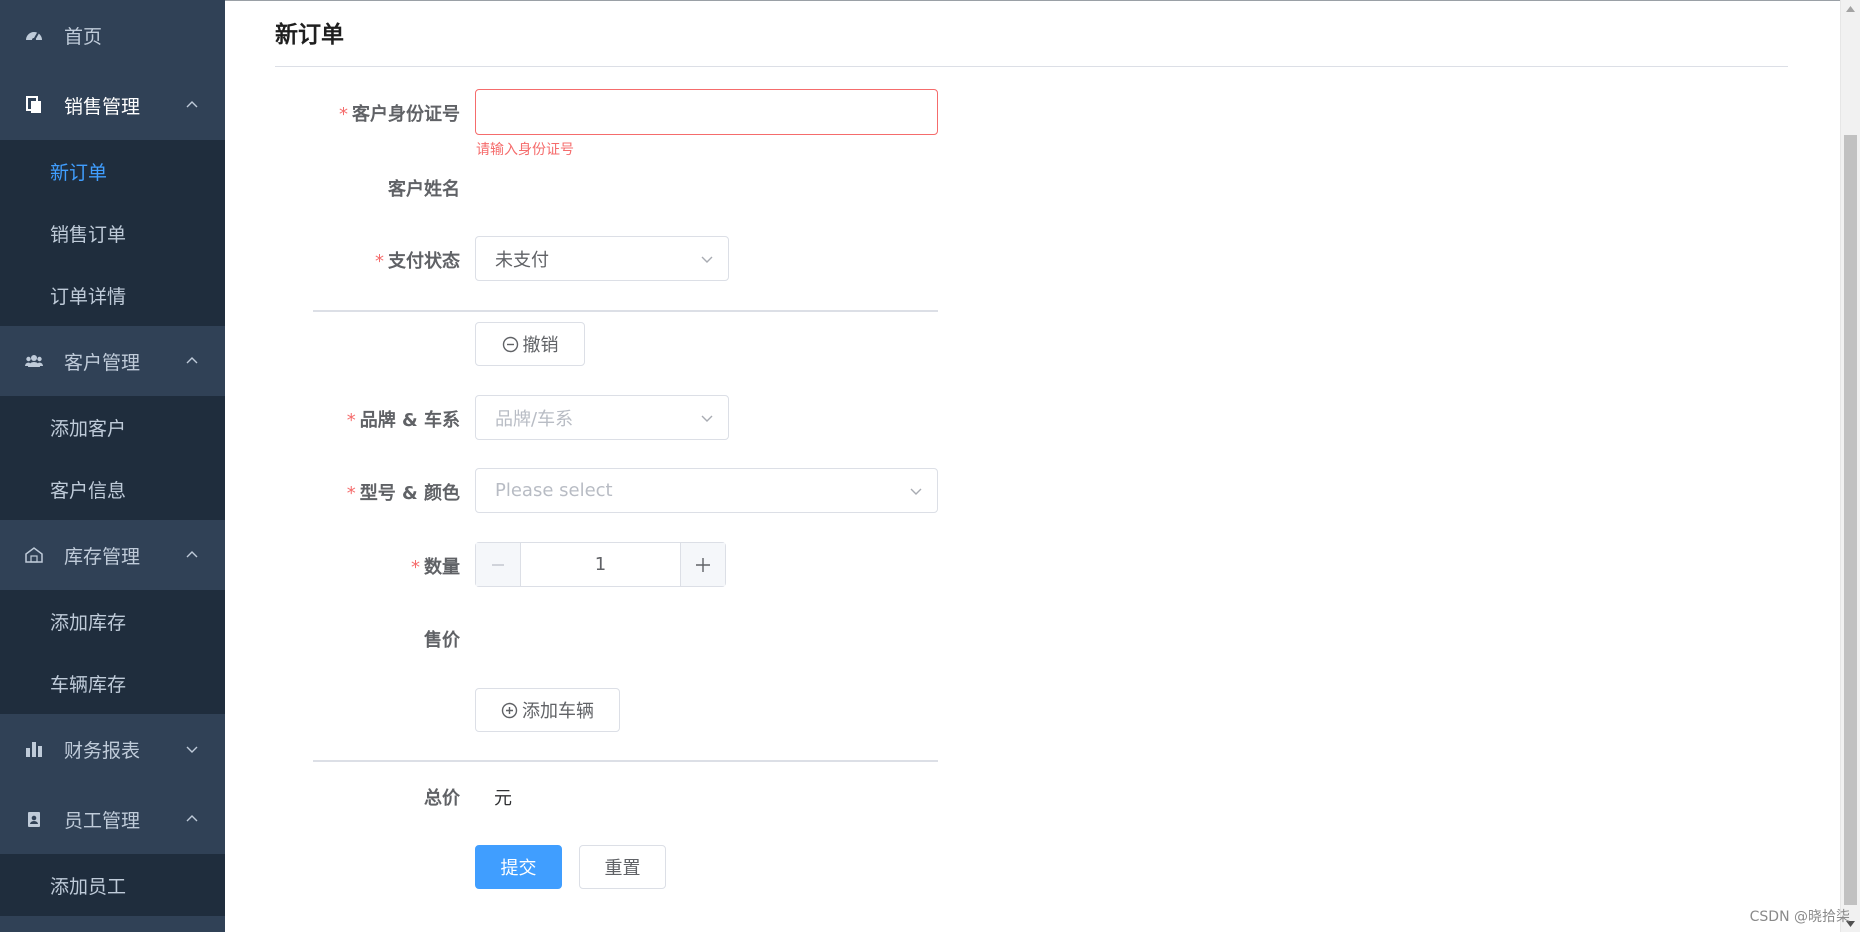 The height and width of the screenshot is (932, 1860). I want to click on menu-inventory: 库存管理, so click(112, 555).